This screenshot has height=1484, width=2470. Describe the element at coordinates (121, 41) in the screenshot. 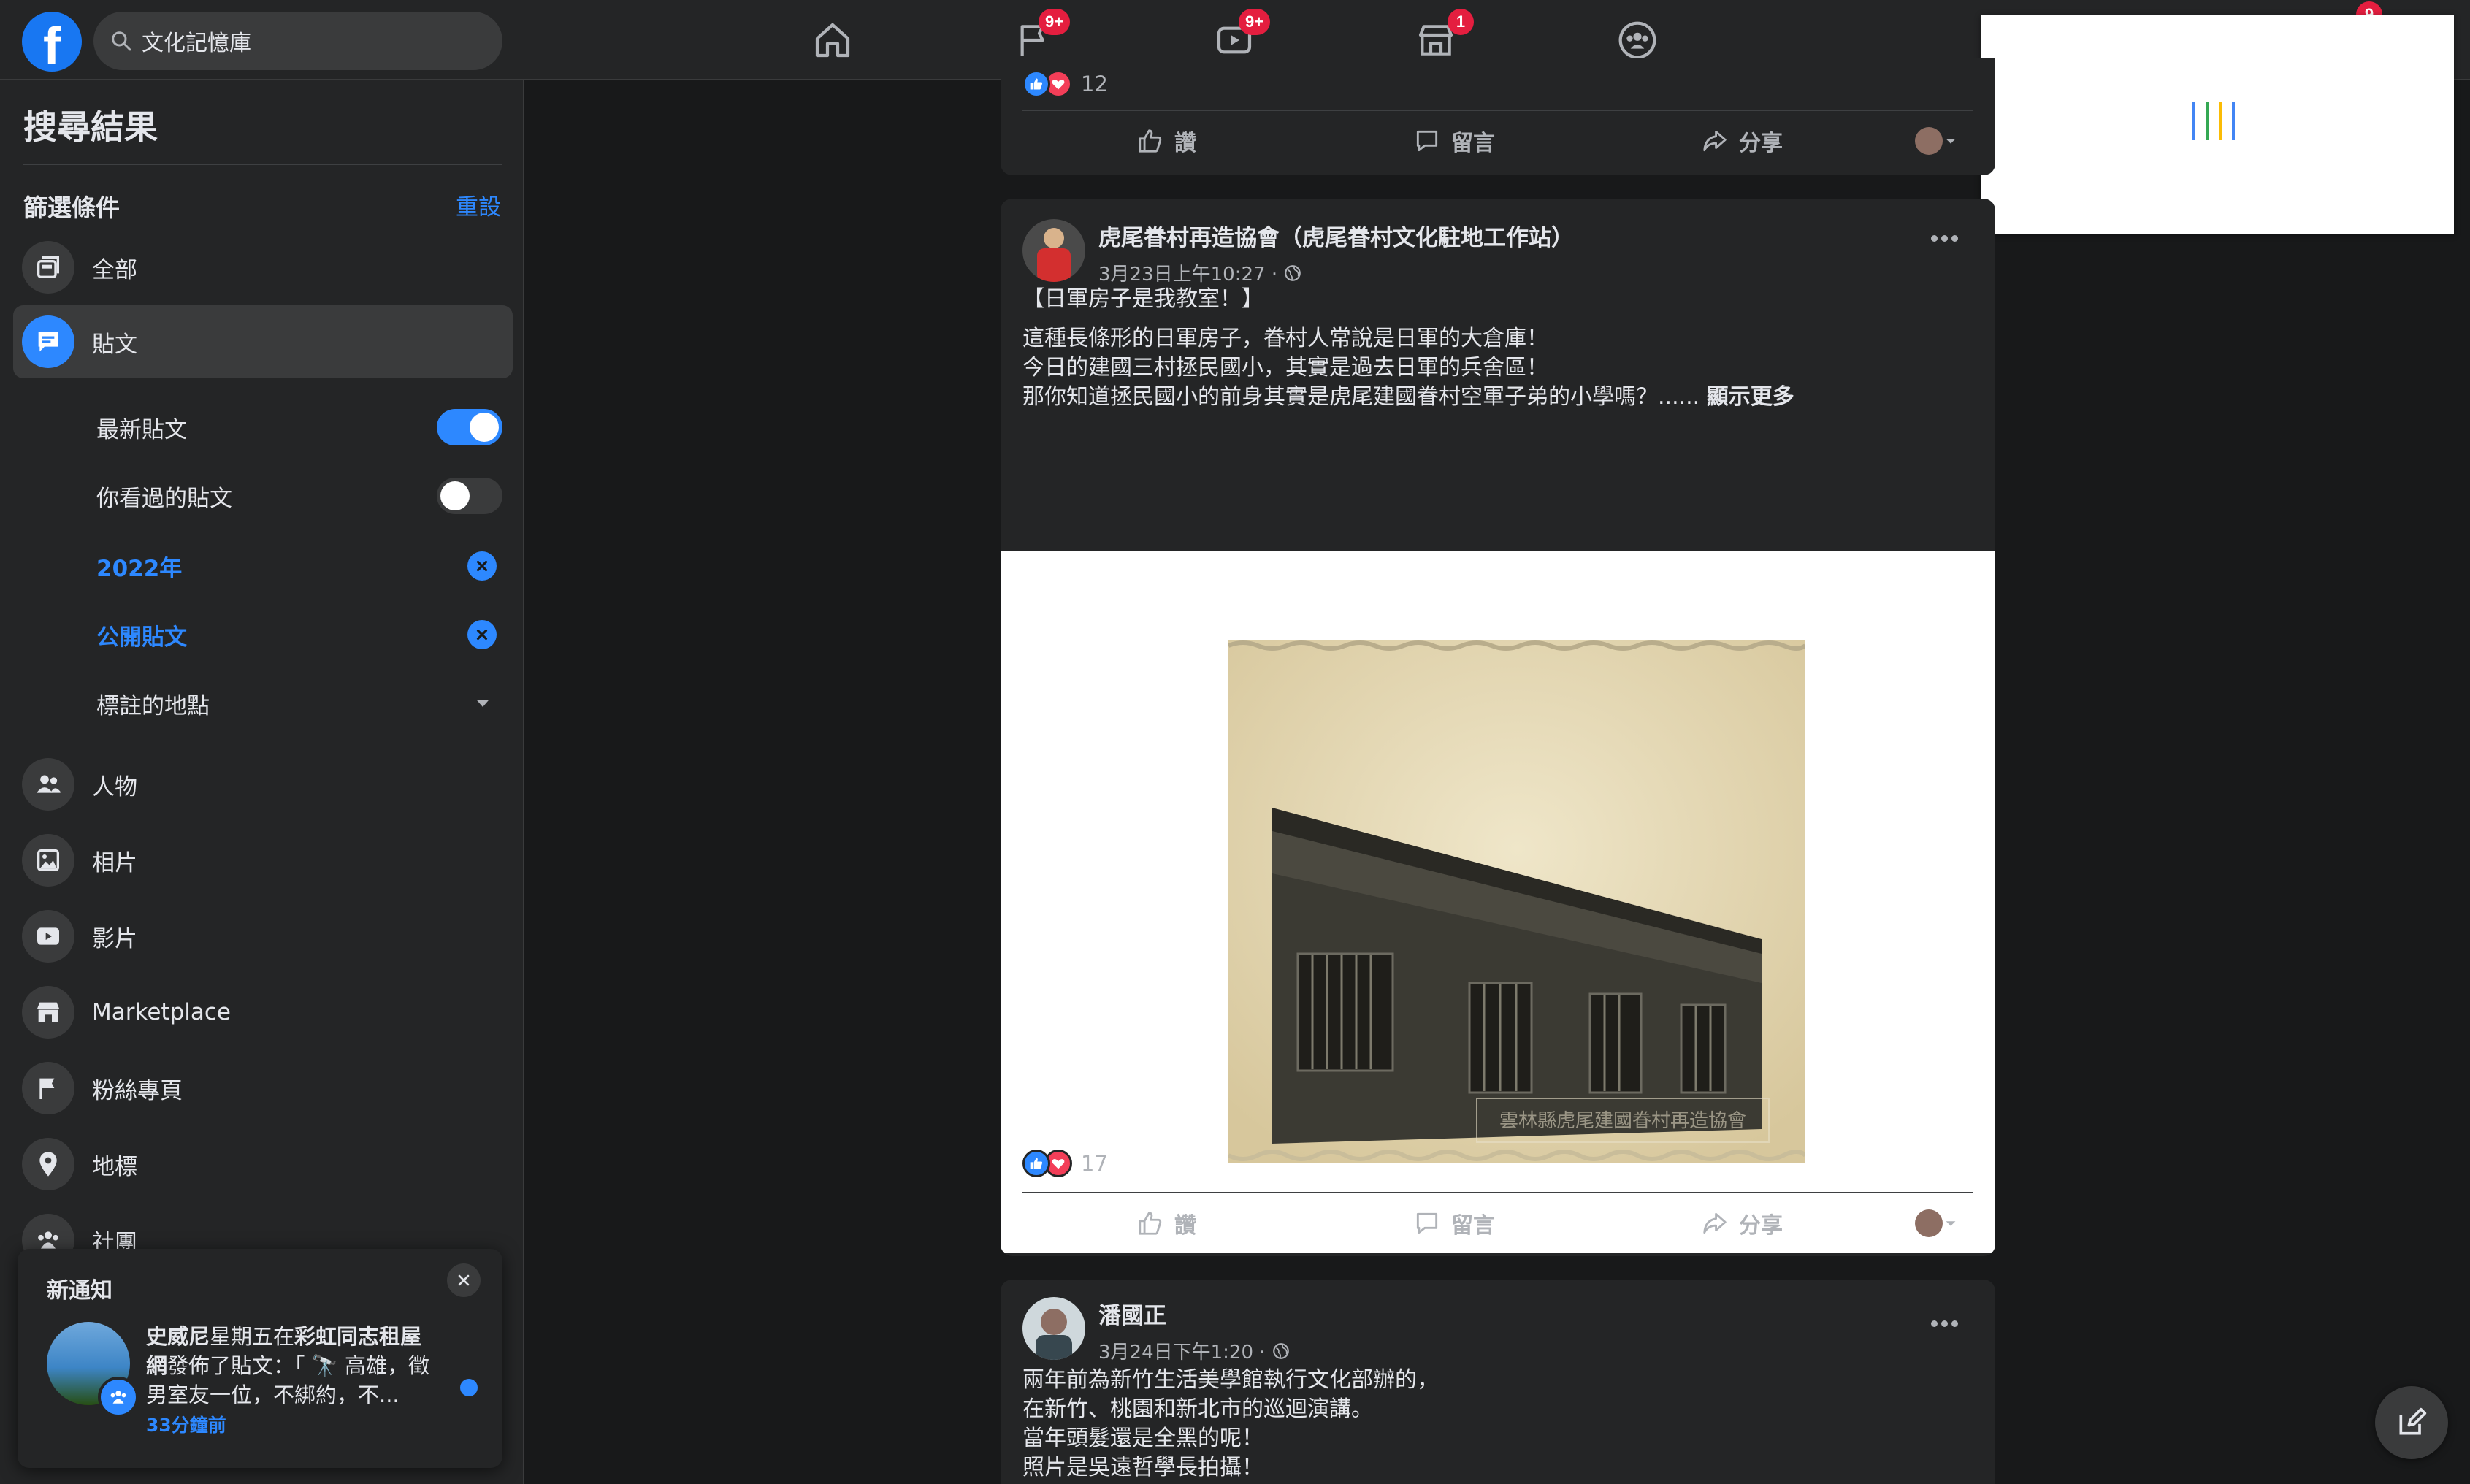

I see `search-icon` at that location.